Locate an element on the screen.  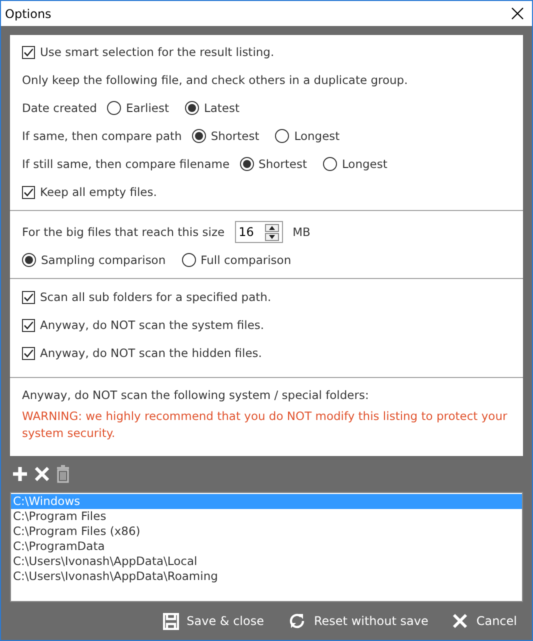
add-button is located at coordinates (20, 474).